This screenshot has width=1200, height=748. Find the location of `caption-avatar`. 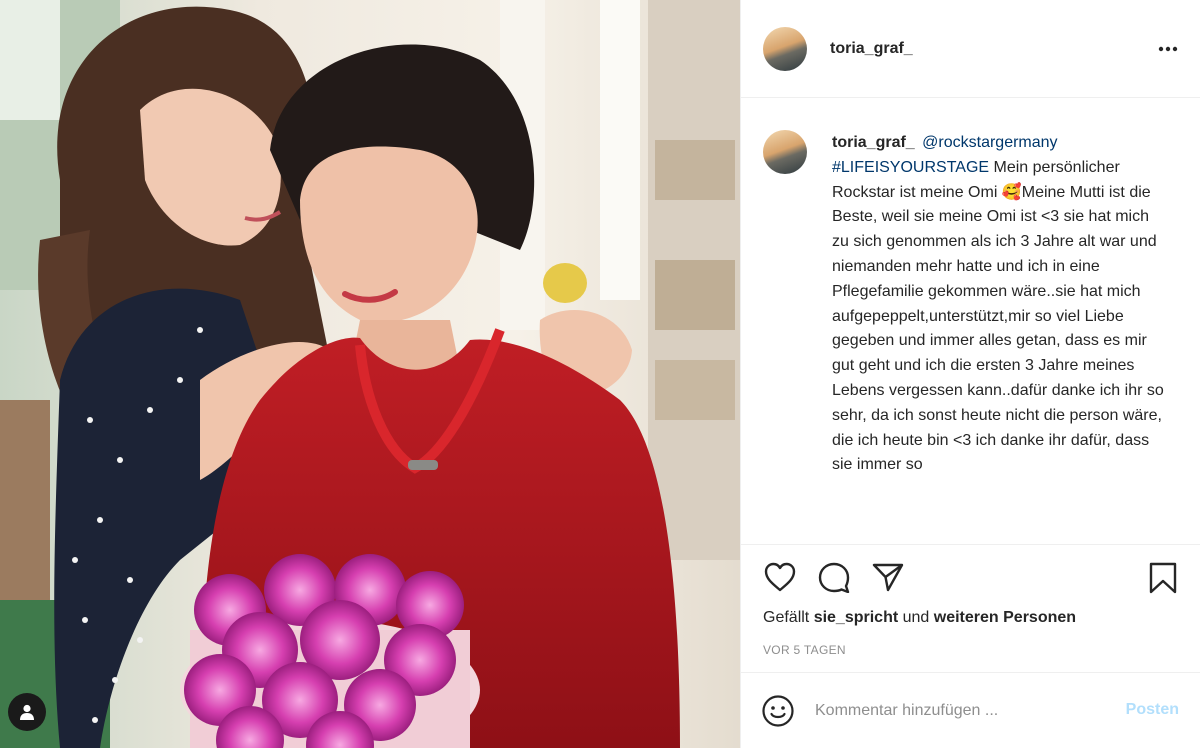

caption-avatar is located at coordinates (785, 152).